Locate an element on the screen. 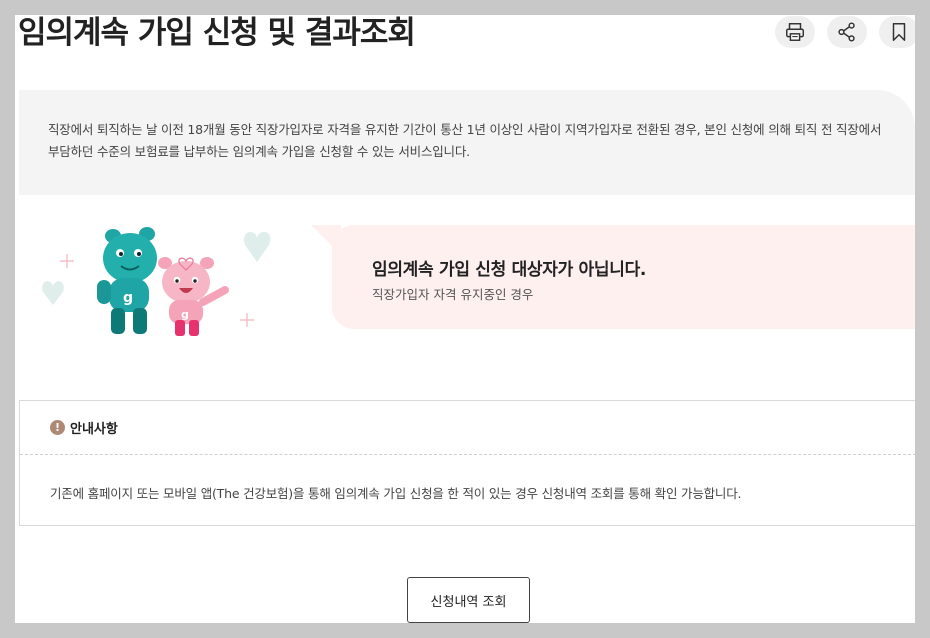 The height and width of the screenshot is (638, 930). mascot-illustration: g g is located at coordinates (156, 281).